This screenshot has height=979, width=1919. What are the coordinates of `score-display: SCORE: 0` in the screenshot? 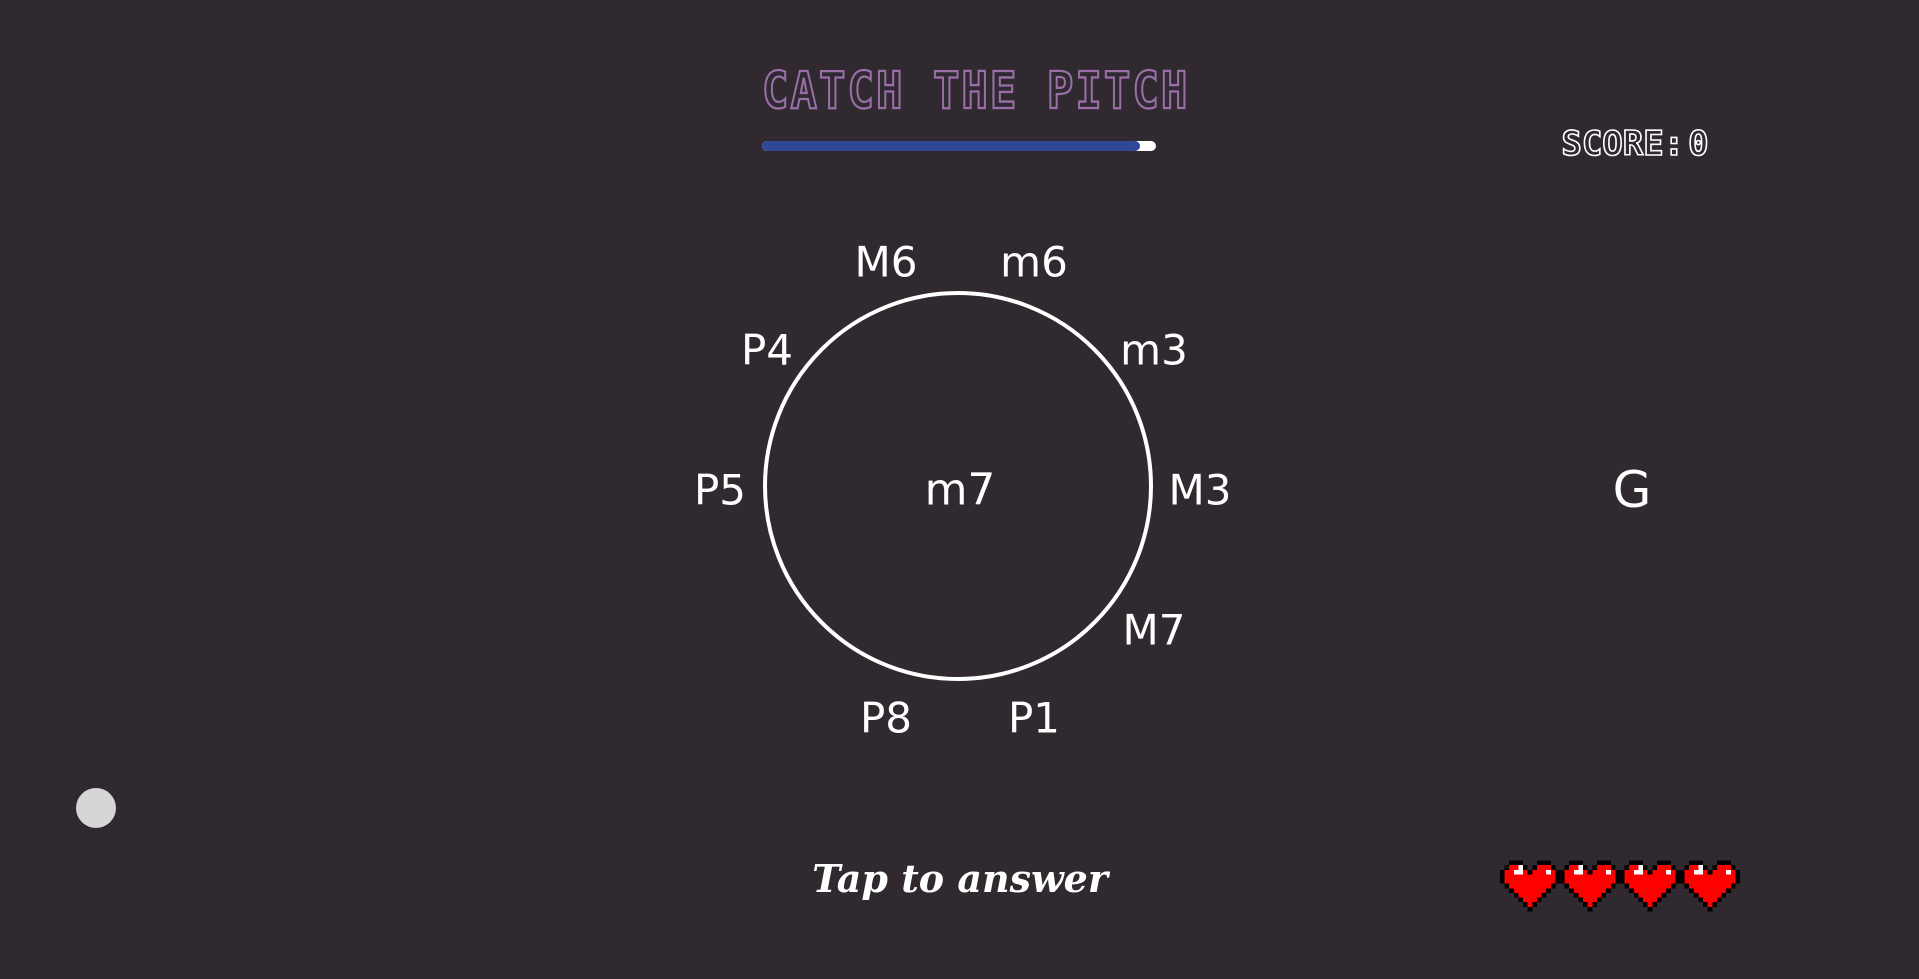 It's located at (1635, 144).